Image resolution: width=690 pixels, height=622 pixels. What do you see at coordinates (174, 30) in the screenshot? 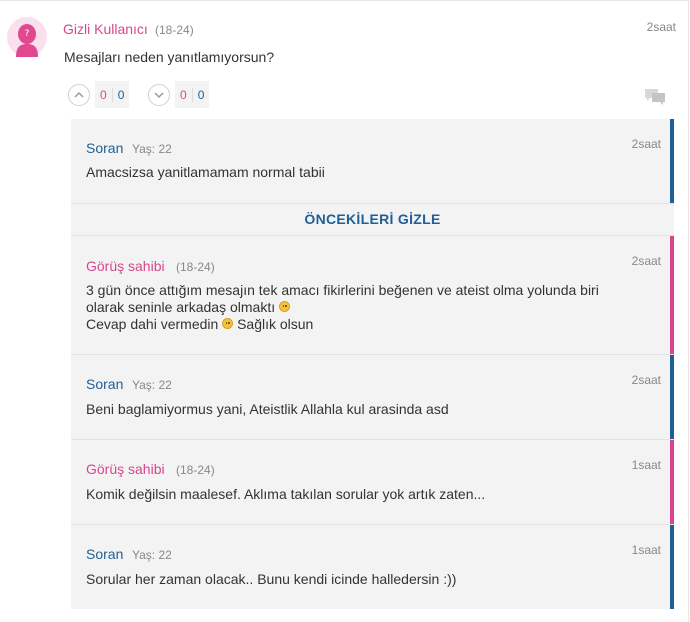
I see `comment-author-age: (18-24)` at bounding box center [174, 30].